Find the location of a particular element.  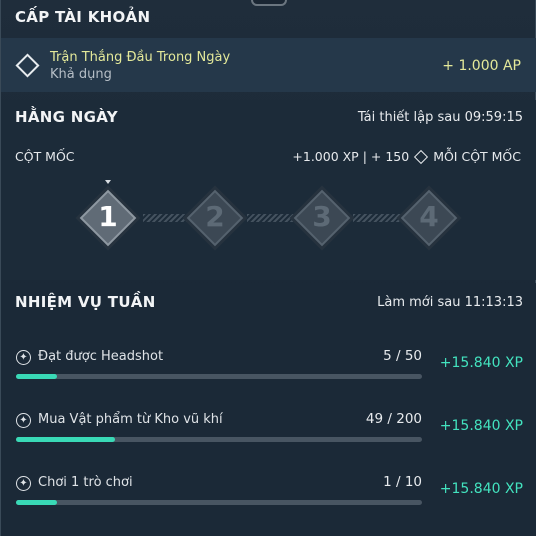

radianite-icon is located at coordinates (421, 156).